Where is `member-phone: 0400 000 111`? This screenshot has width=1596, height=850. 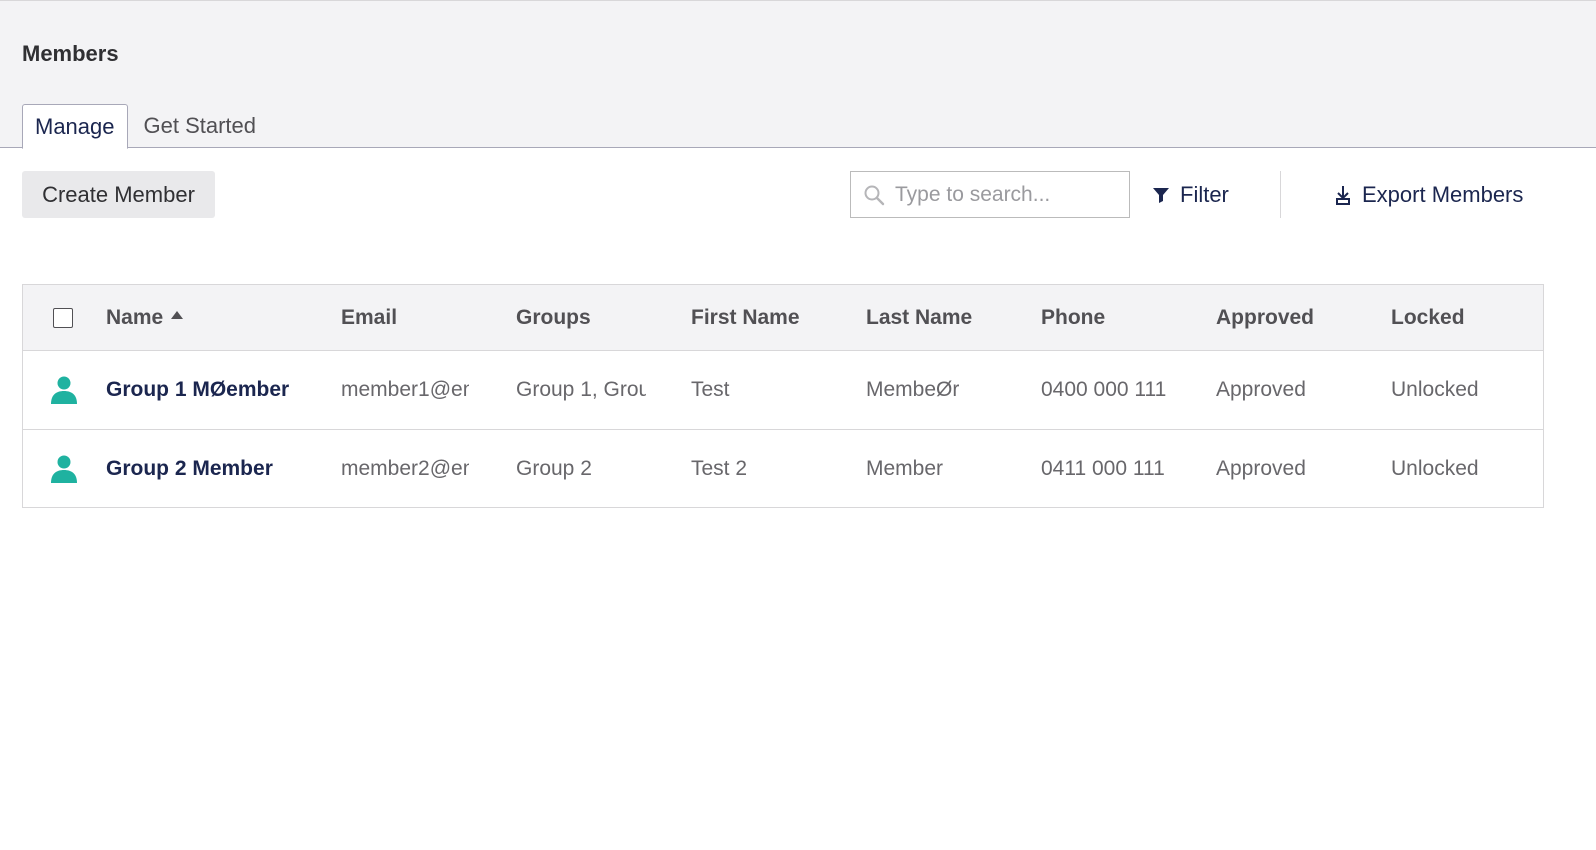 member-phone: 0400 000 111 is located at coordinates (1104, 389).